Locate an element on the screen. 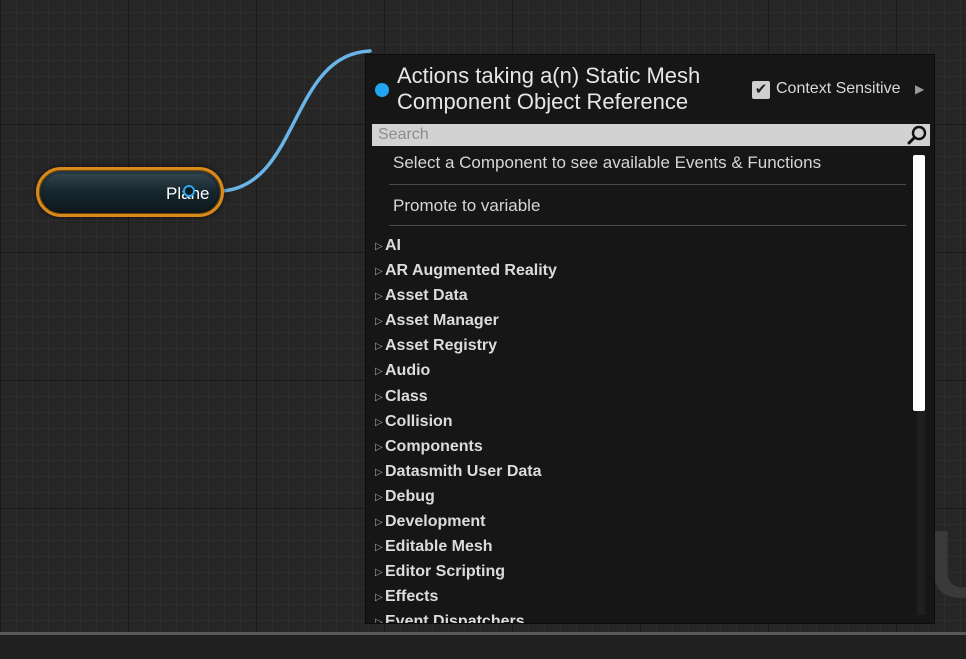  category-asset-data: ▷ Asset Data is located at coordinates (640, 295).